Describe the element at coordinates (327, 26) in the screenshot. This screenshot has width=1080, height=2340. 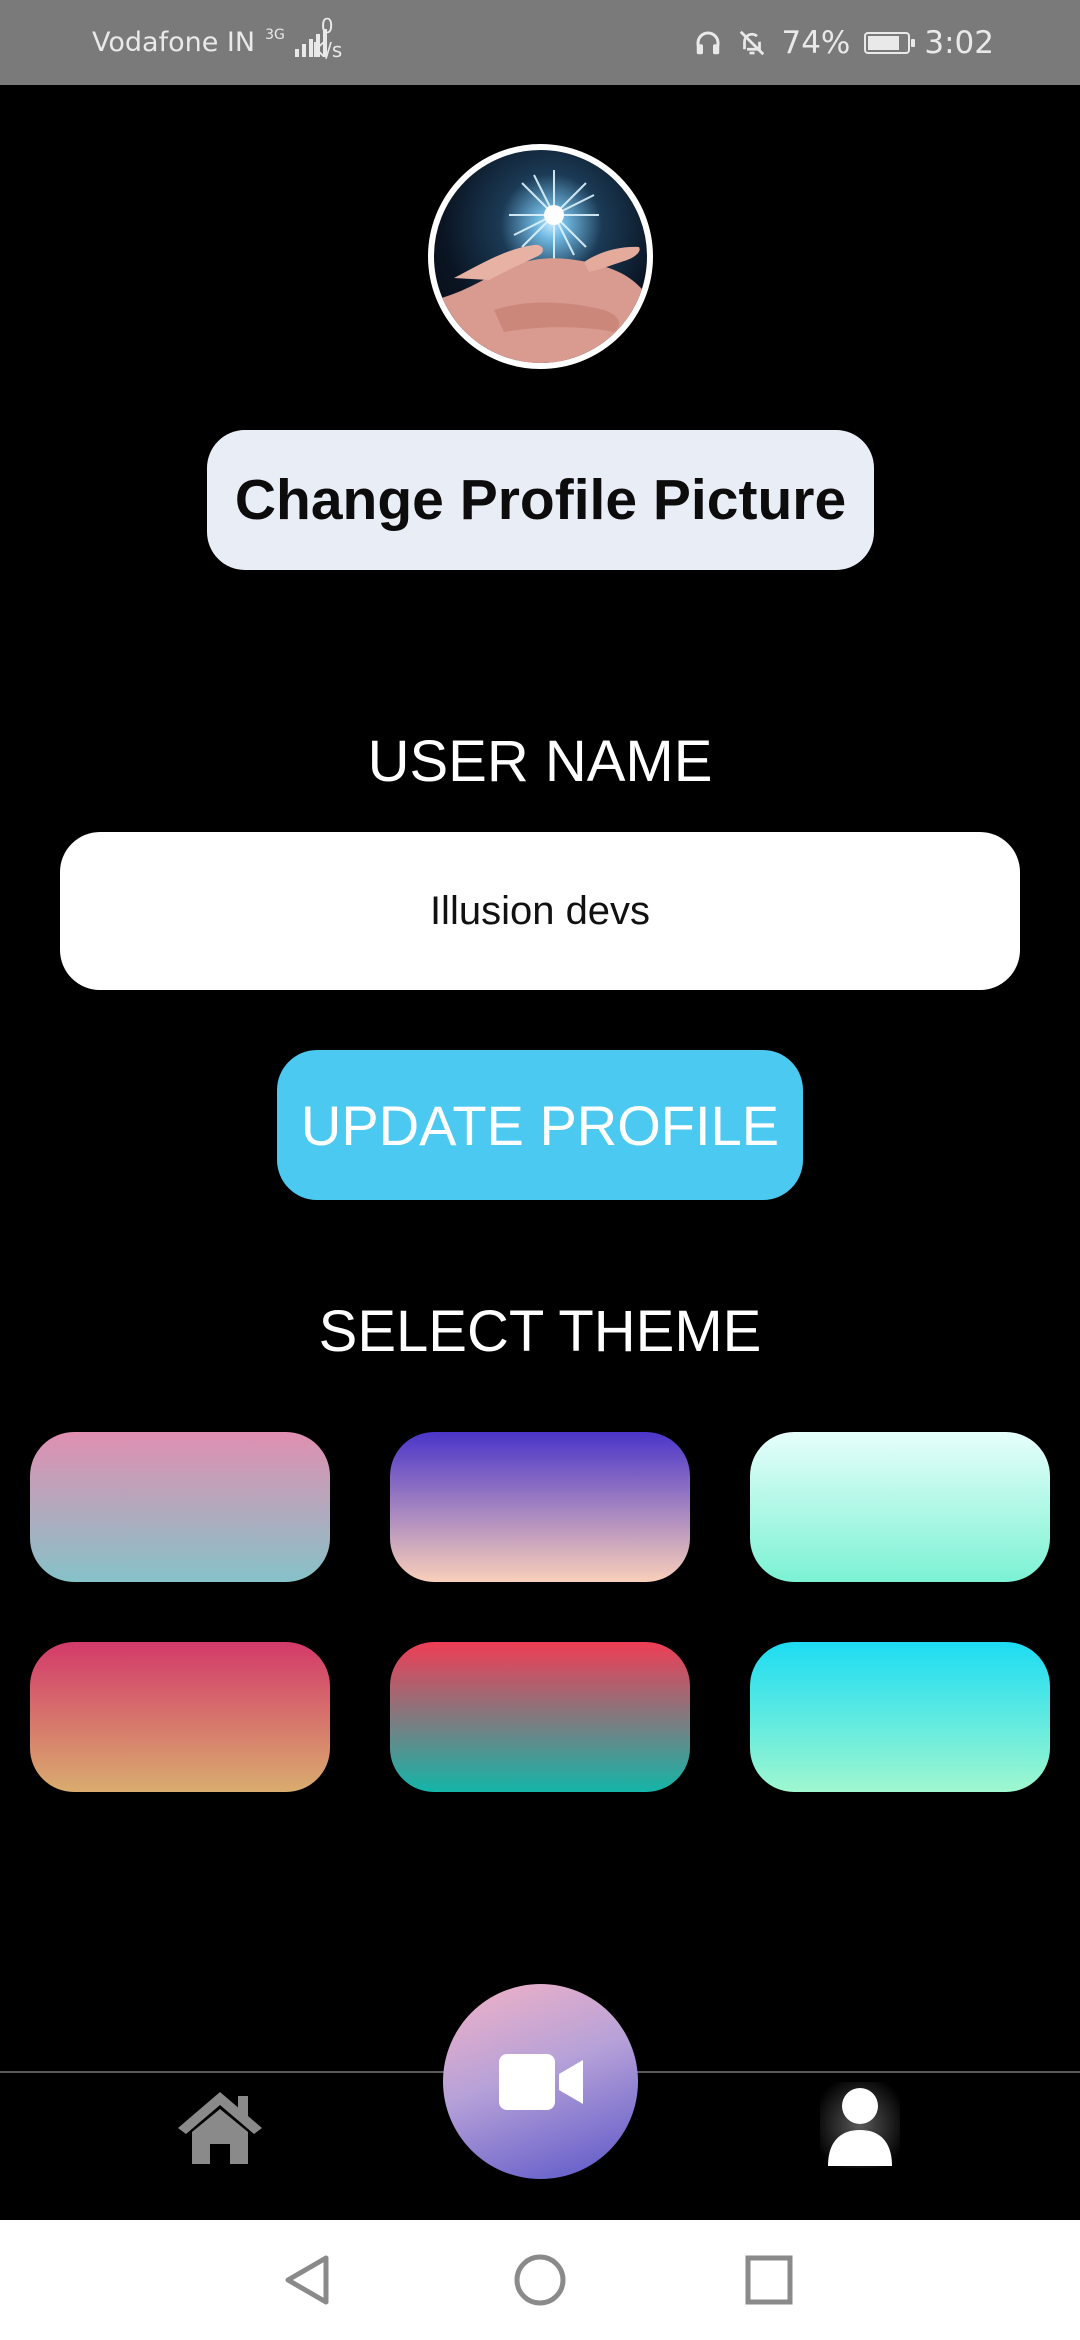
I see `speed-value: 0` at that location.